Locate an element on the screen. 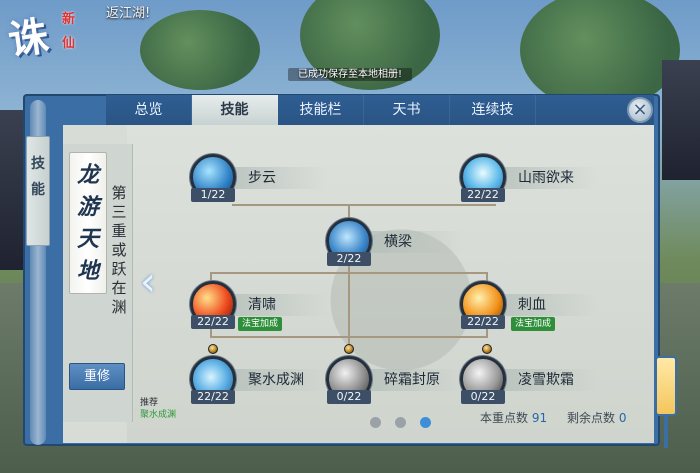 This screenshot has height=473, width=700. lantern-pole is located at coordinates (666, 431).